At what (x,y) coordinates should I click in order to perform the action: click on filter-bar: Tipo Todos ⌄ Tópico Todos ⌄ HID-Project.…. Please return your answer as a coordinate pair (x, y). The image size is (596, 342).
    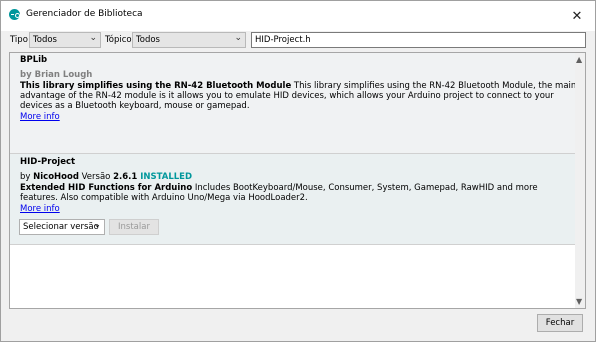
    Looking at the image, I should click on (298, 41).